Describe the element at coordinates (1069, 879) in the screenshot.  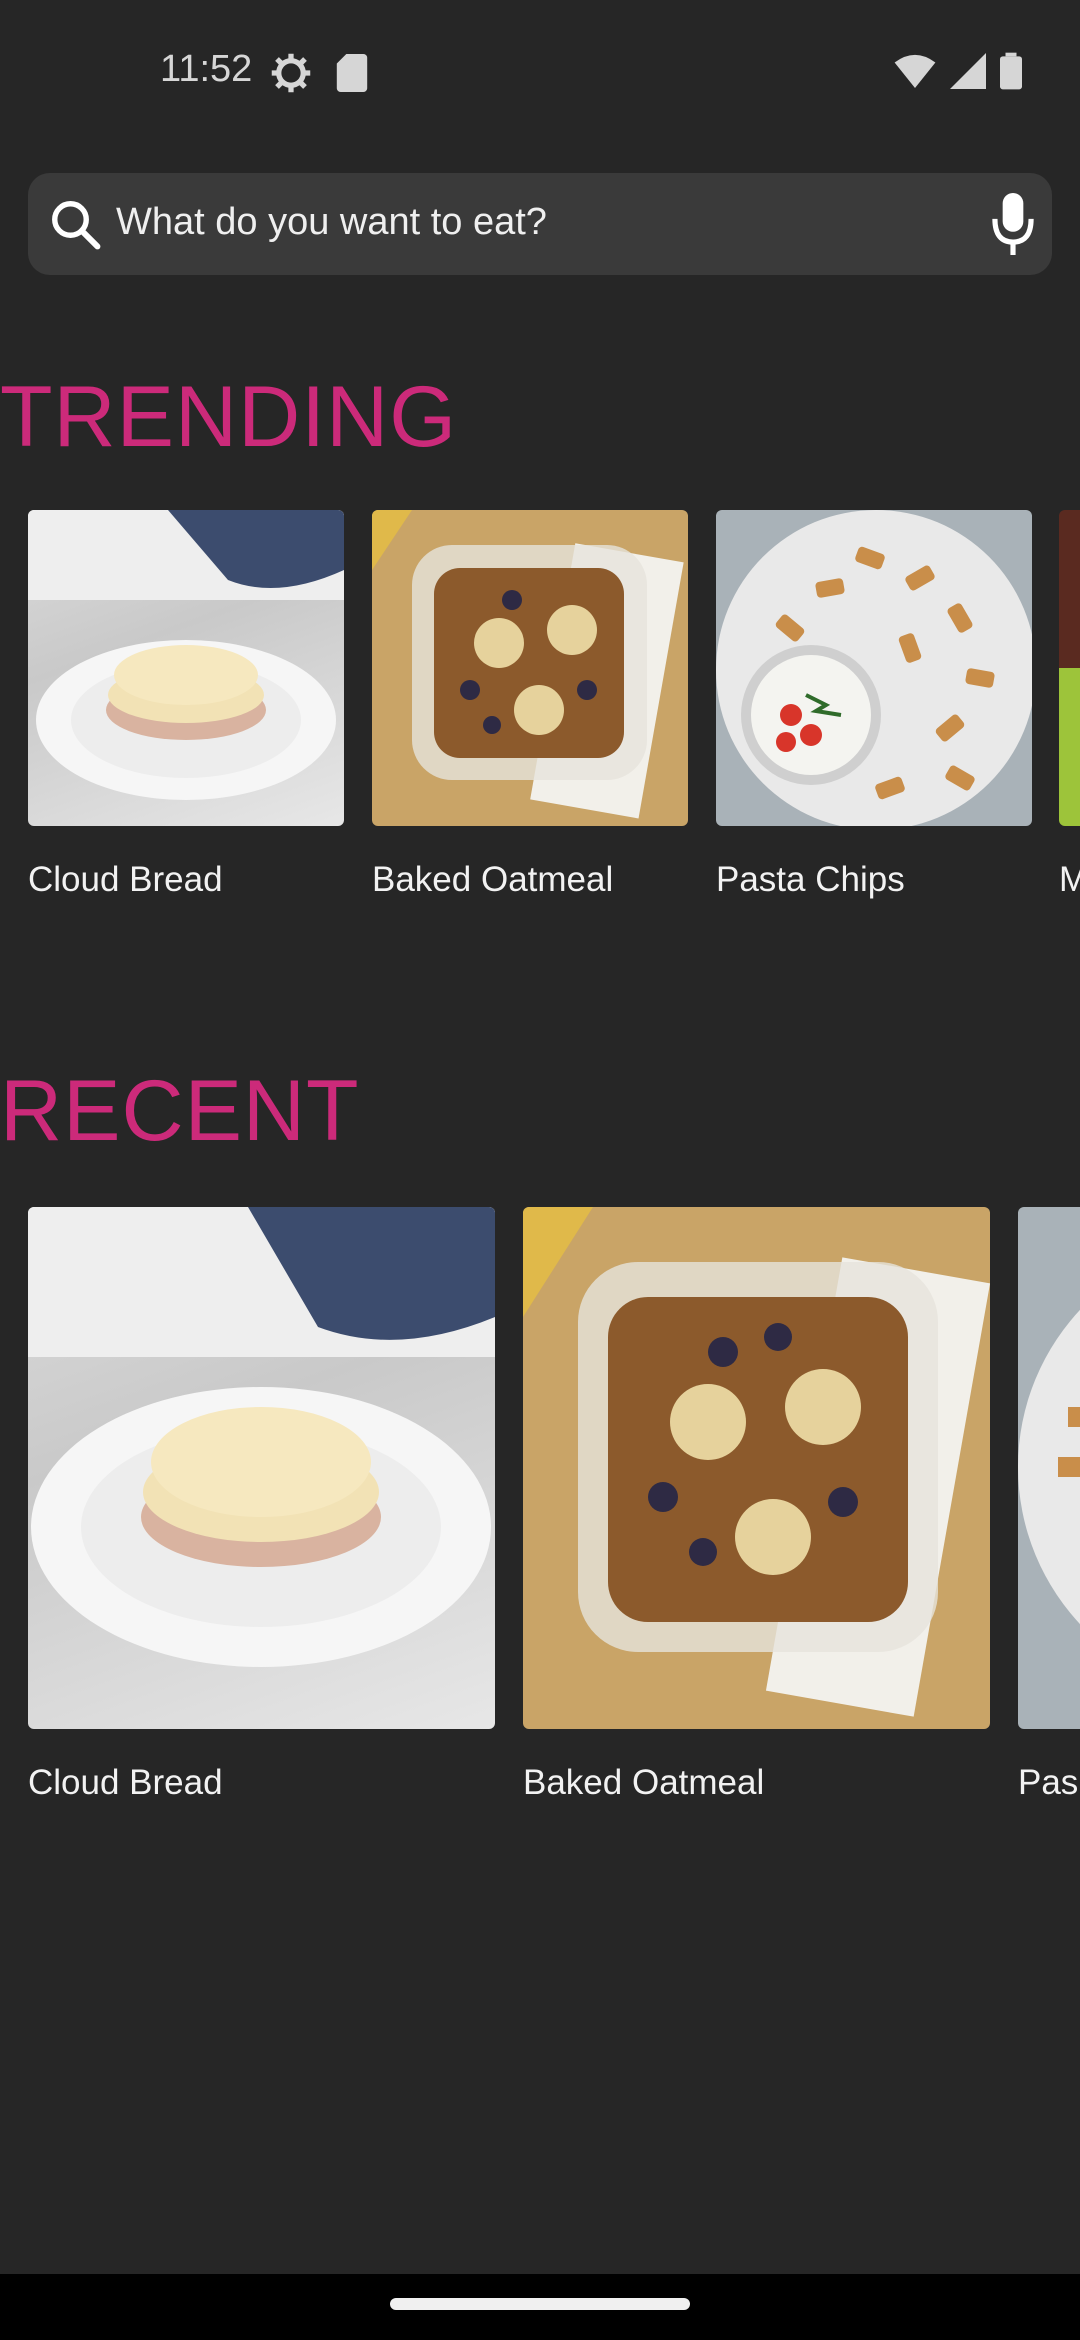
I see `card-label: M` at that location.